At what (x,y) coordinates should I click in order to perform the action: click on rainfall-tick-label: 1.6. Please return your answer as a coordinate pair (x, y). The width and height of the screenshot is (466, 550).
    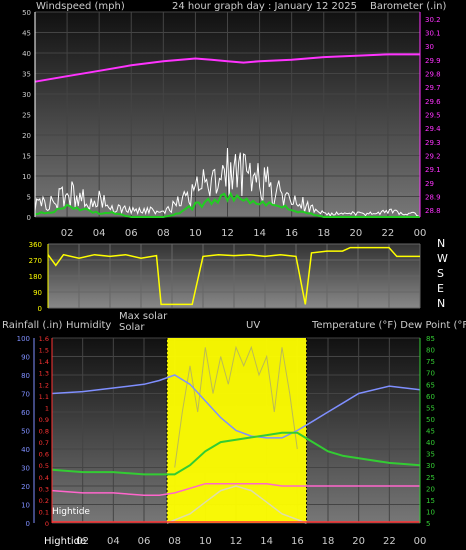
    Looking at the image, I should click on (44, 339).